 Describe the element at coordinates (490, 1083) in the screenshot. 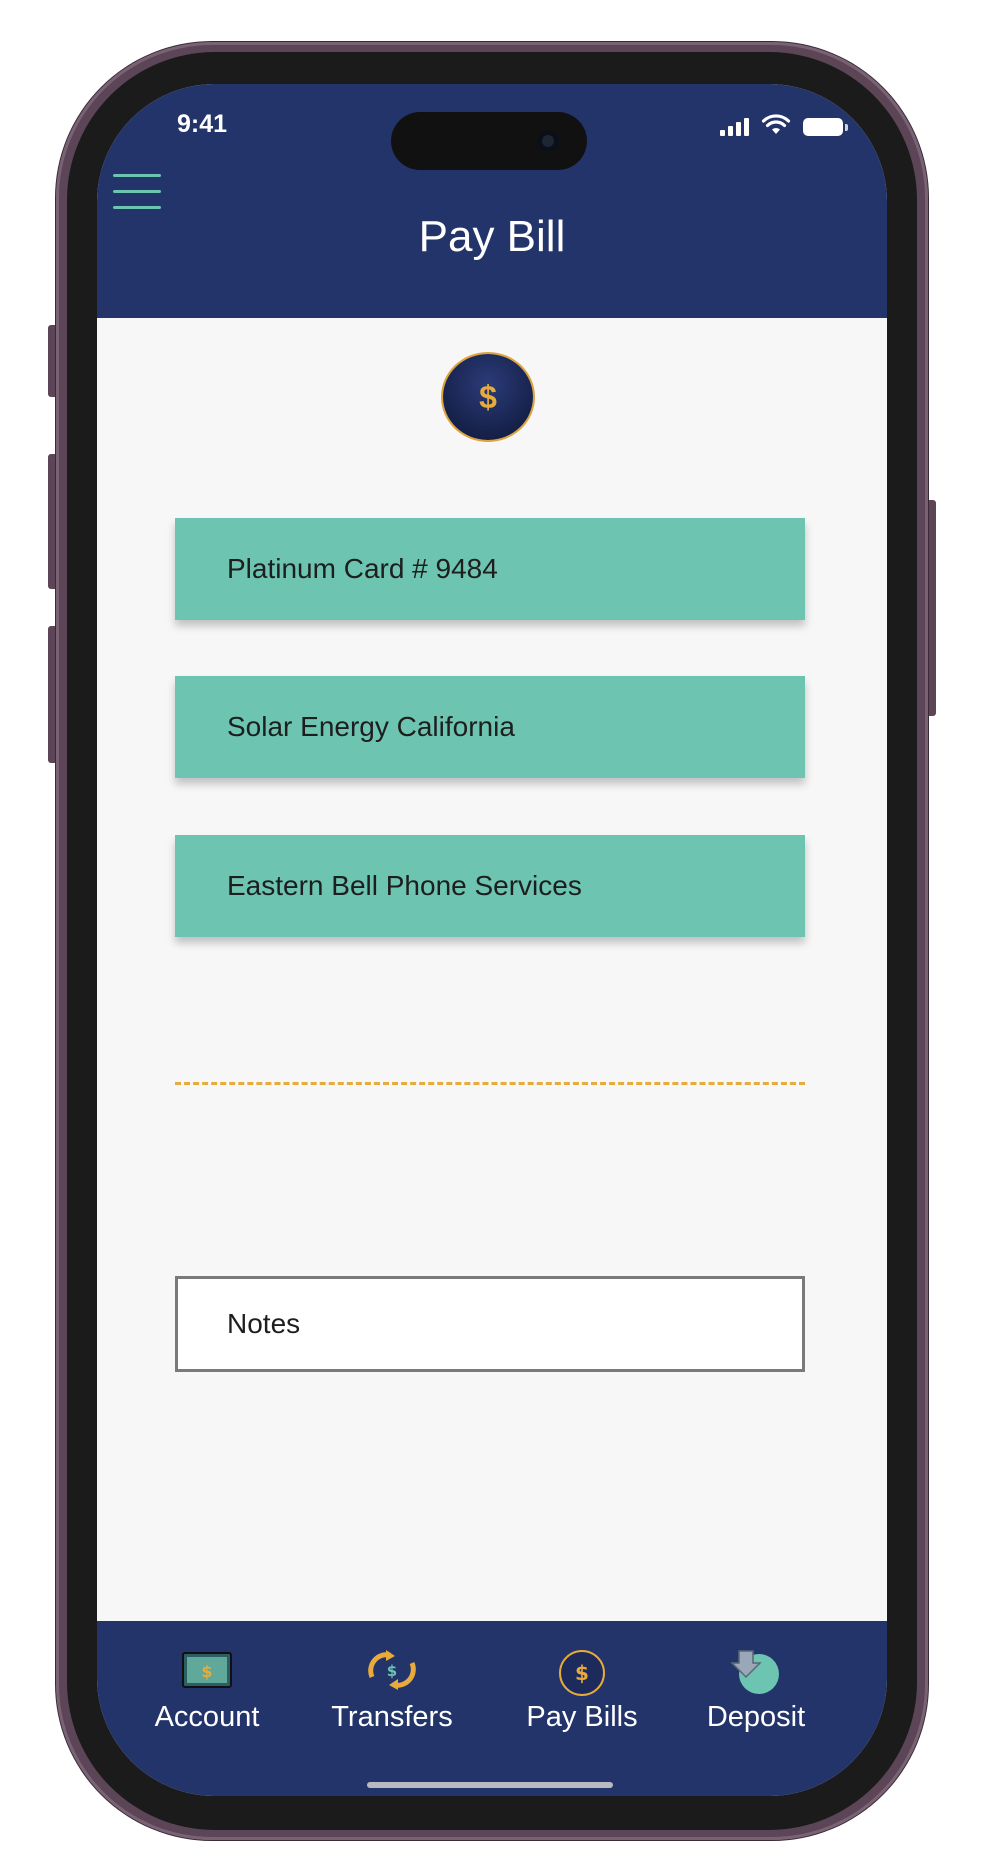

I see `amount-divider` at that location.